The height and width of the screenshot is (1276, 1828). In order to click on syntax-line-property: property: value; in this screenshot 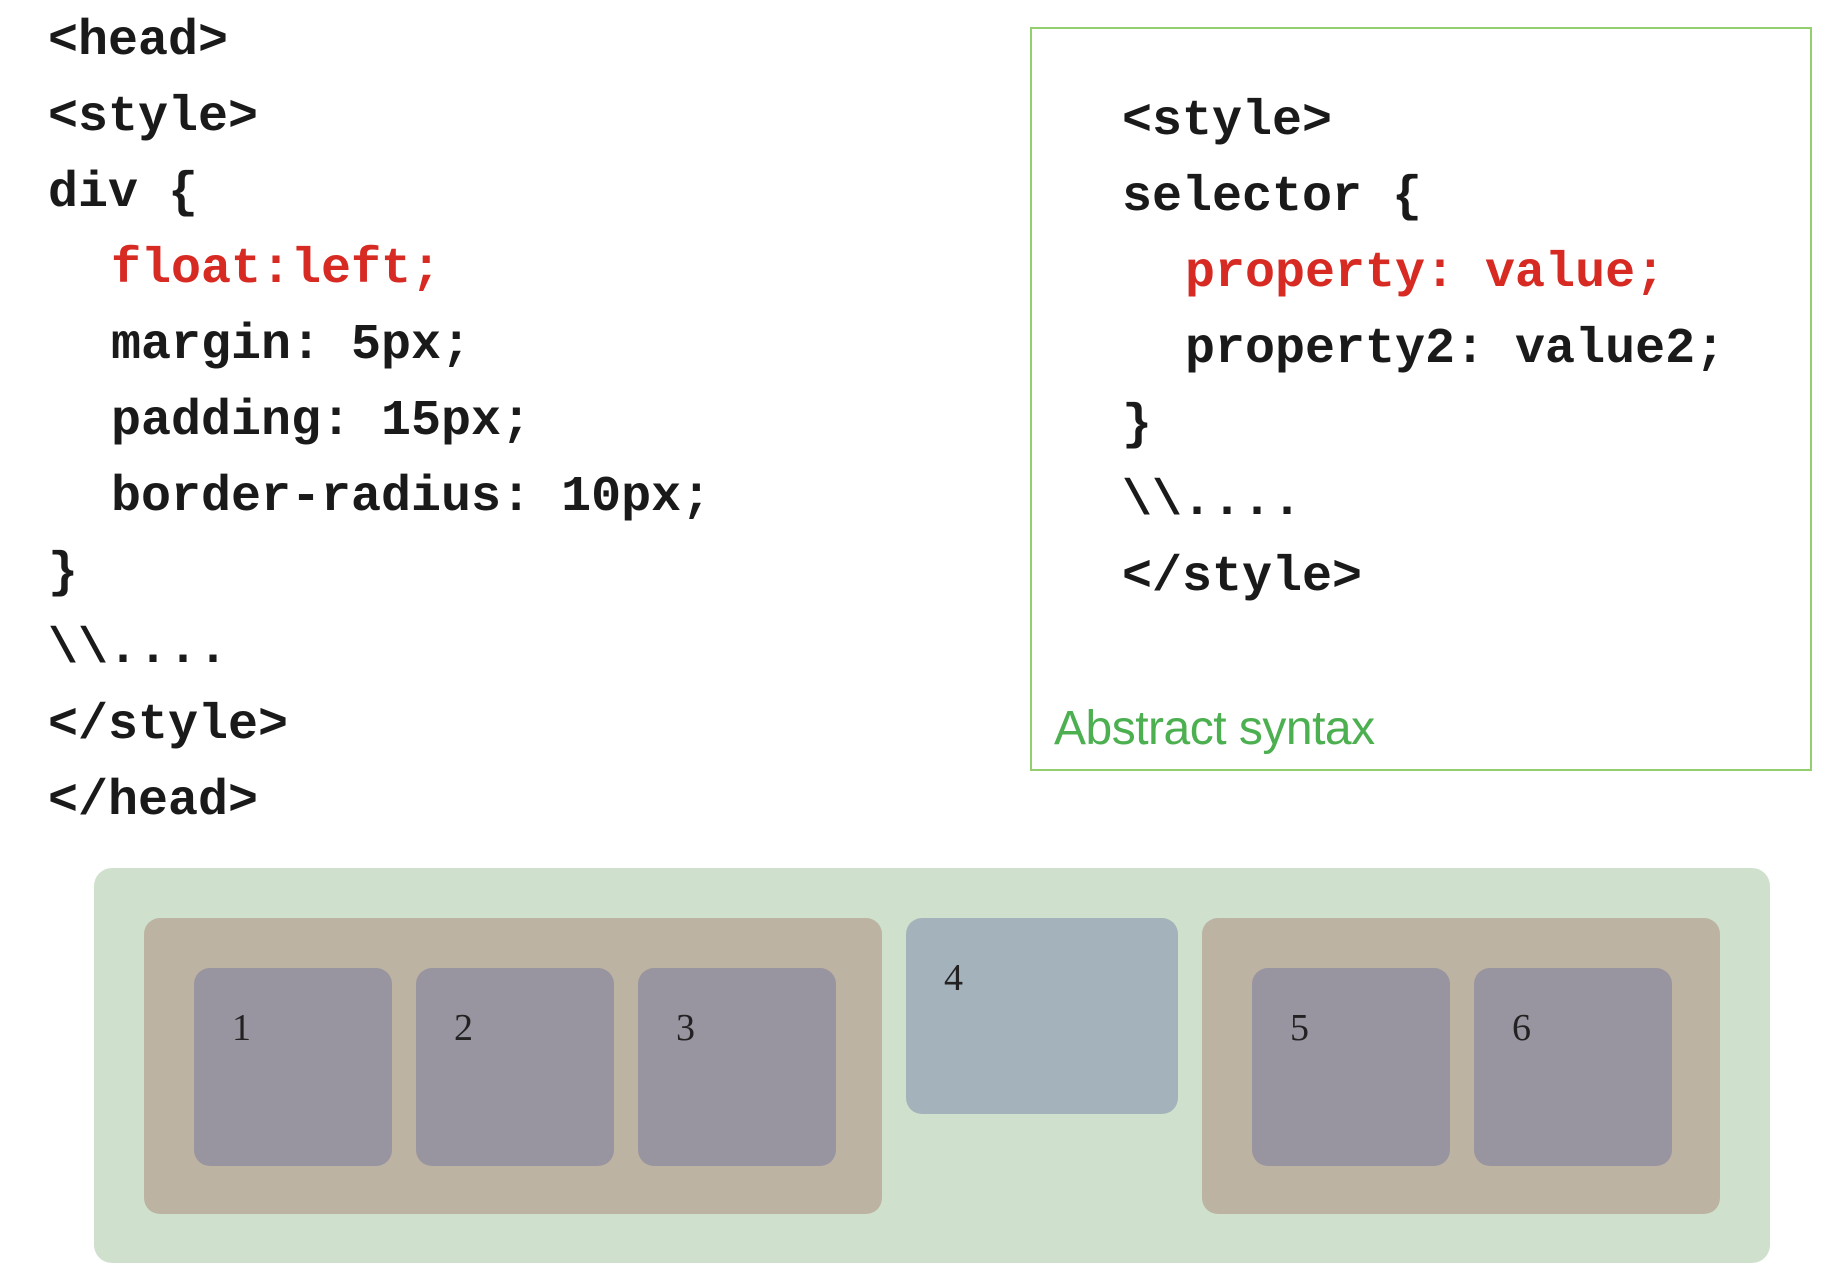, I will do `click(1425, 273)`.